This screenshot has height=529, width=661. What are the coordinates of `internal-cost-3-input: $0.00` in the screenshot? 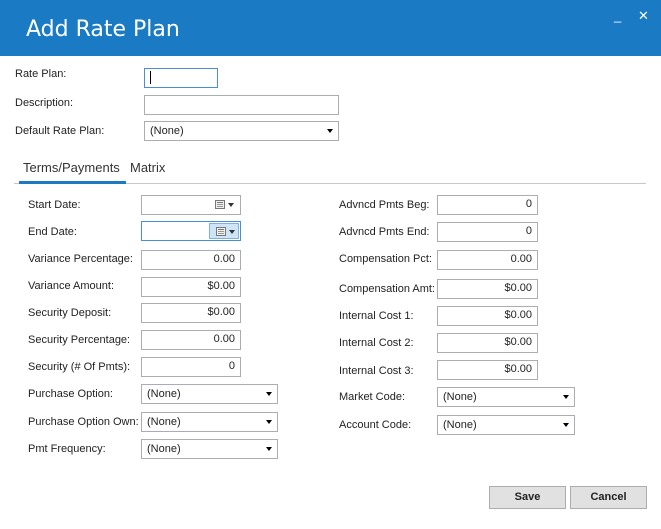 It's located at (487, 370).